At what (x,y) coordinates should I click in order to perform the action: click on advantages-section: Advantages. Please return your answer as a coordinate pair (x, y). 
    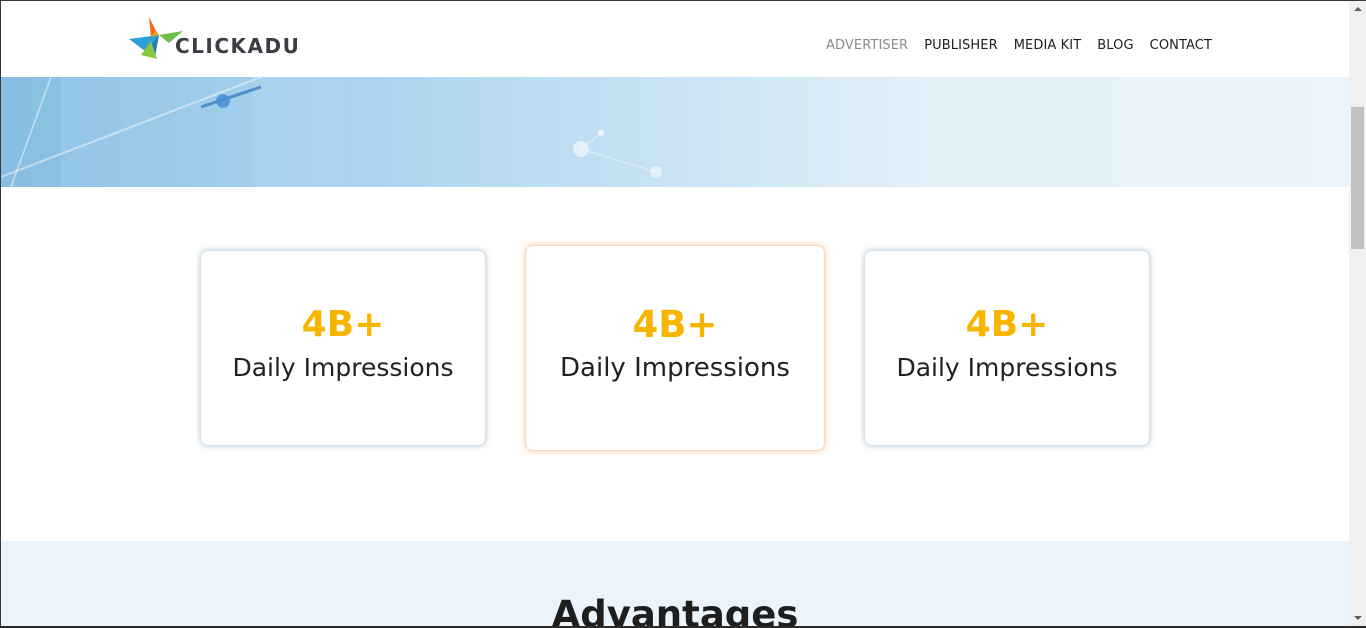
    Looking at the image, I should click on (675, 583).